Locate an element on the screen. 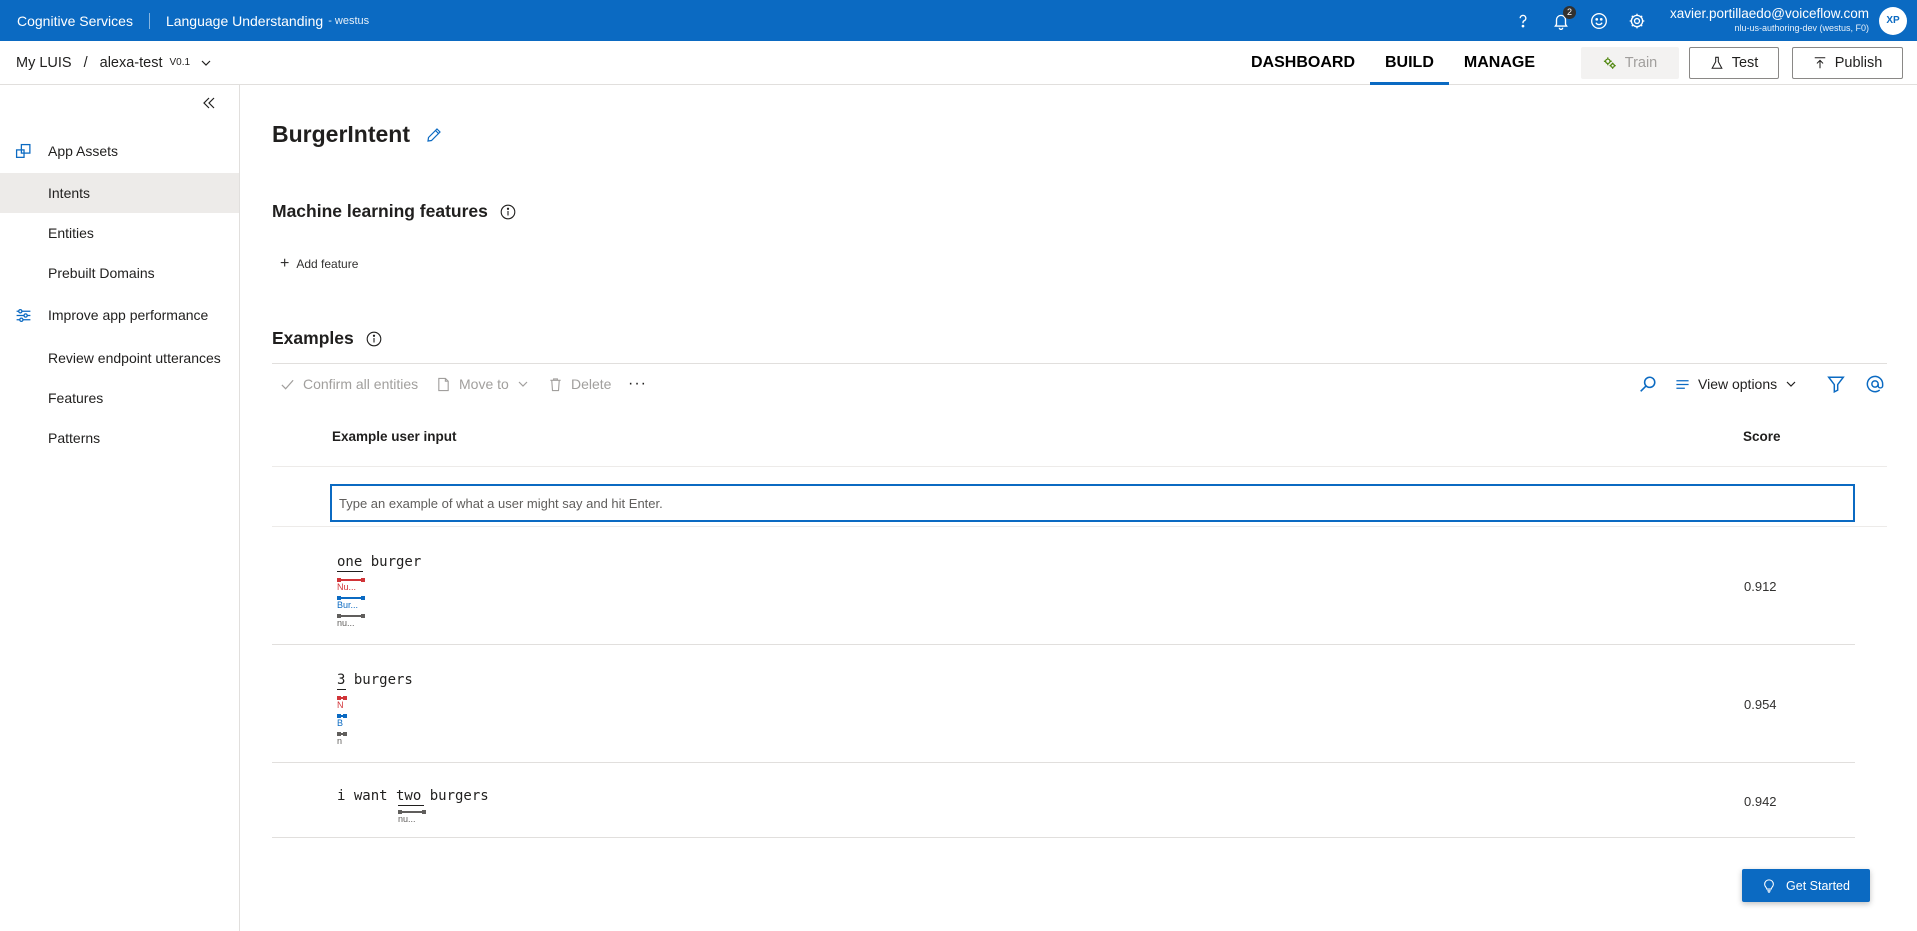 The height and width of the screenshot is (931, 1917). search-icon is located at coordinates (1648, 384).